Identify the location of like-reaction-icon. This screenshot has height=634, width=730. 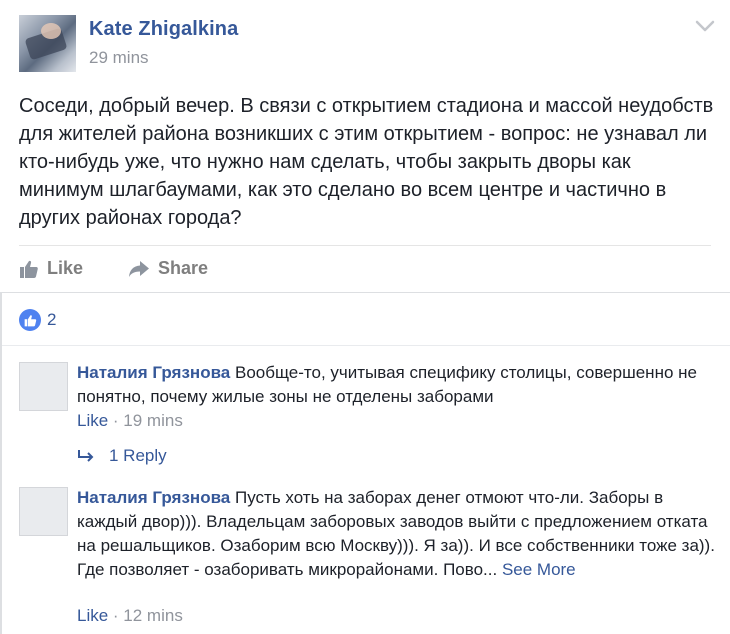
(30, 320).